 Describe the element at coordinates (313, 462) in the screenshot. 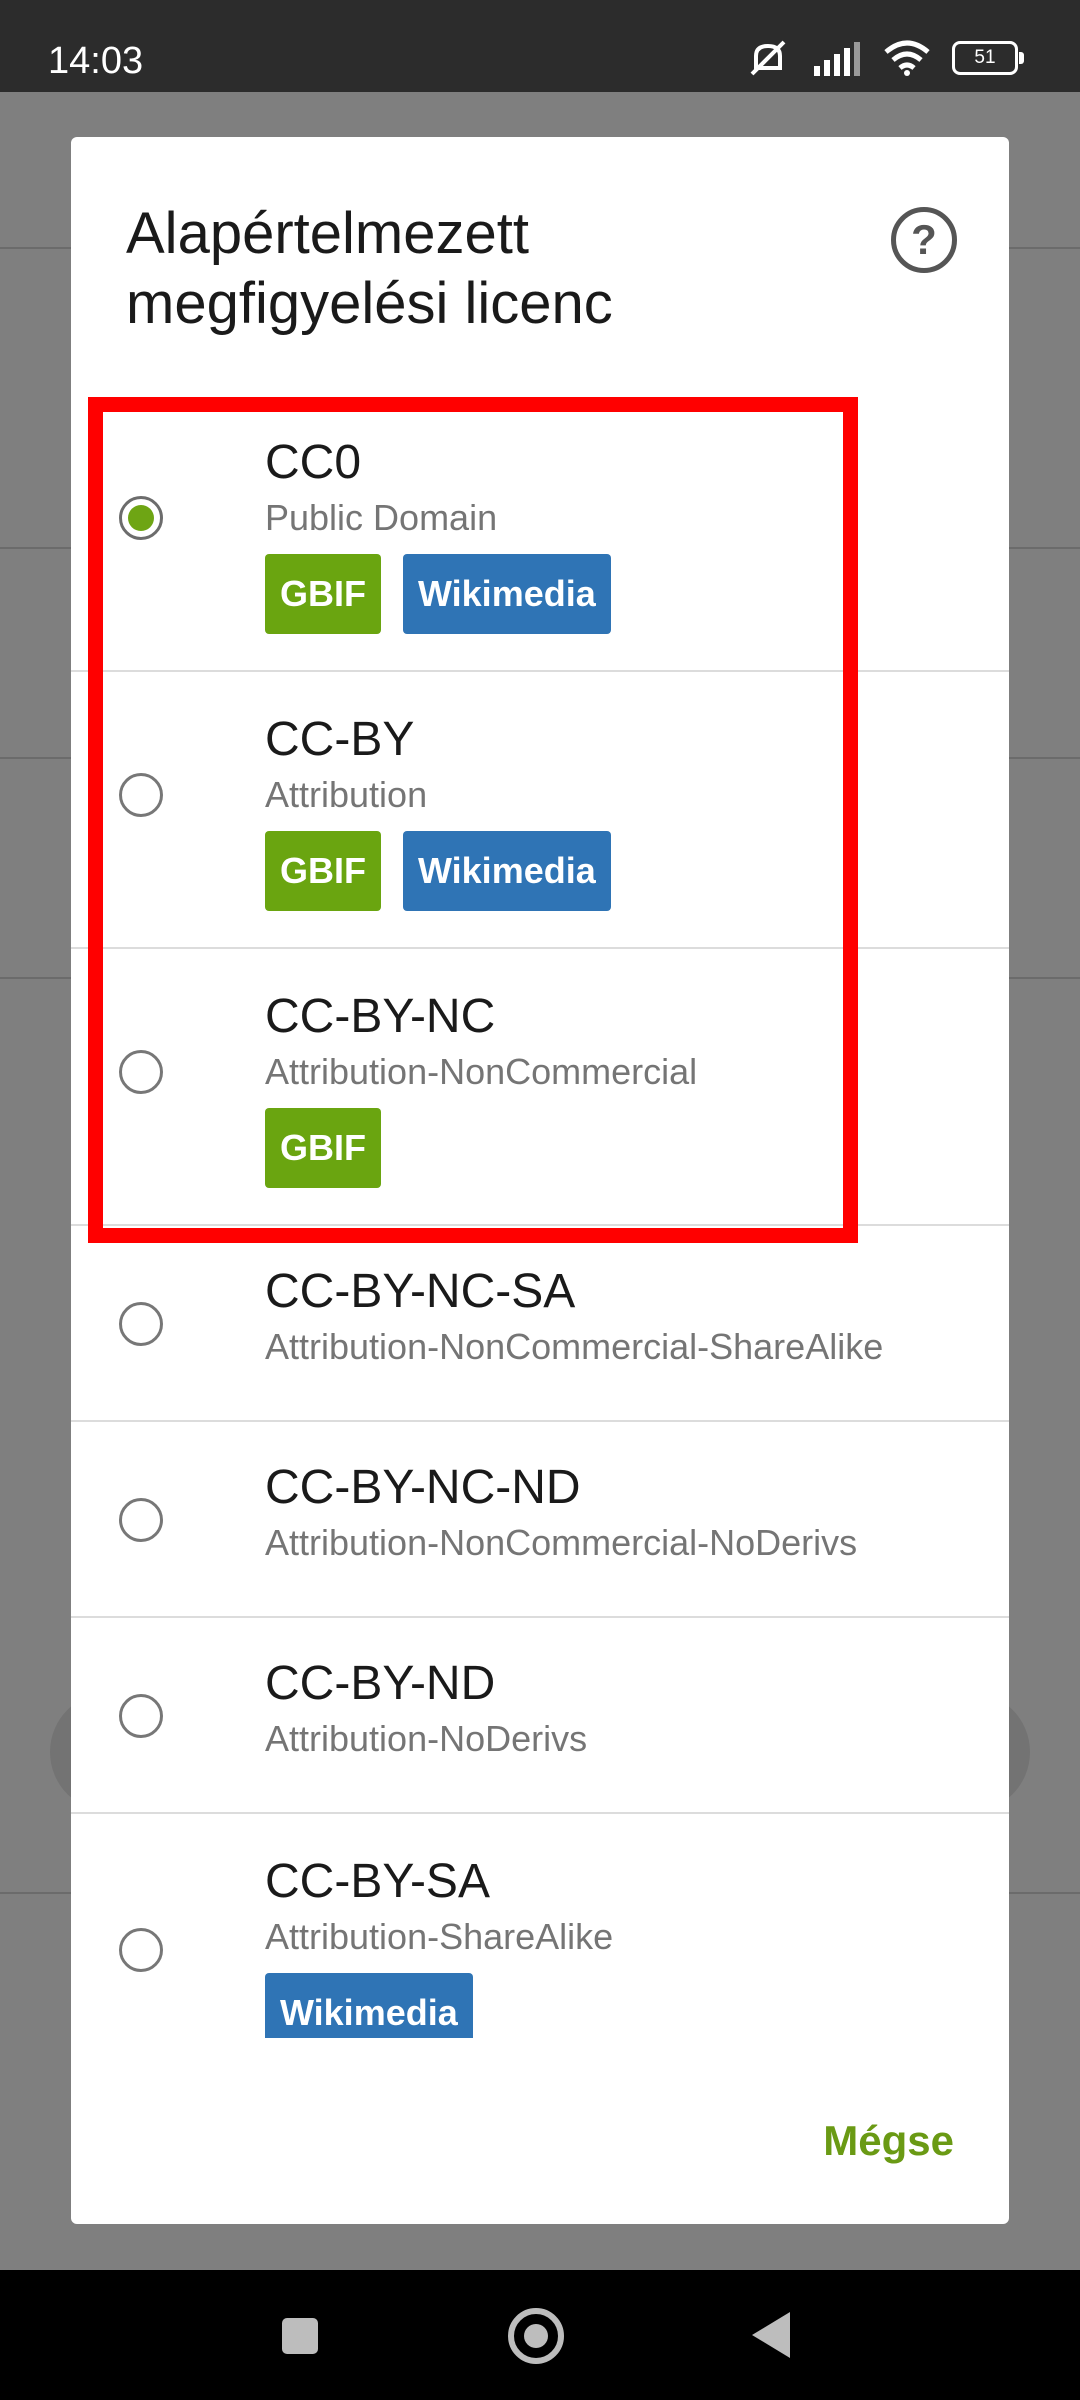

I see `option-title: CC0` at that location.